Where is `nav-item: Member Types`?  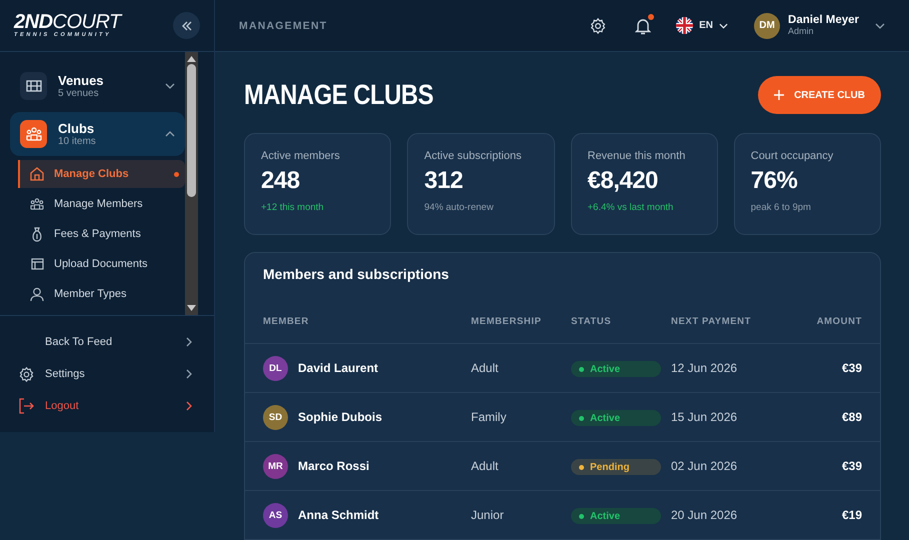
nav-item: Member Types is located at coordinates (101, 294).